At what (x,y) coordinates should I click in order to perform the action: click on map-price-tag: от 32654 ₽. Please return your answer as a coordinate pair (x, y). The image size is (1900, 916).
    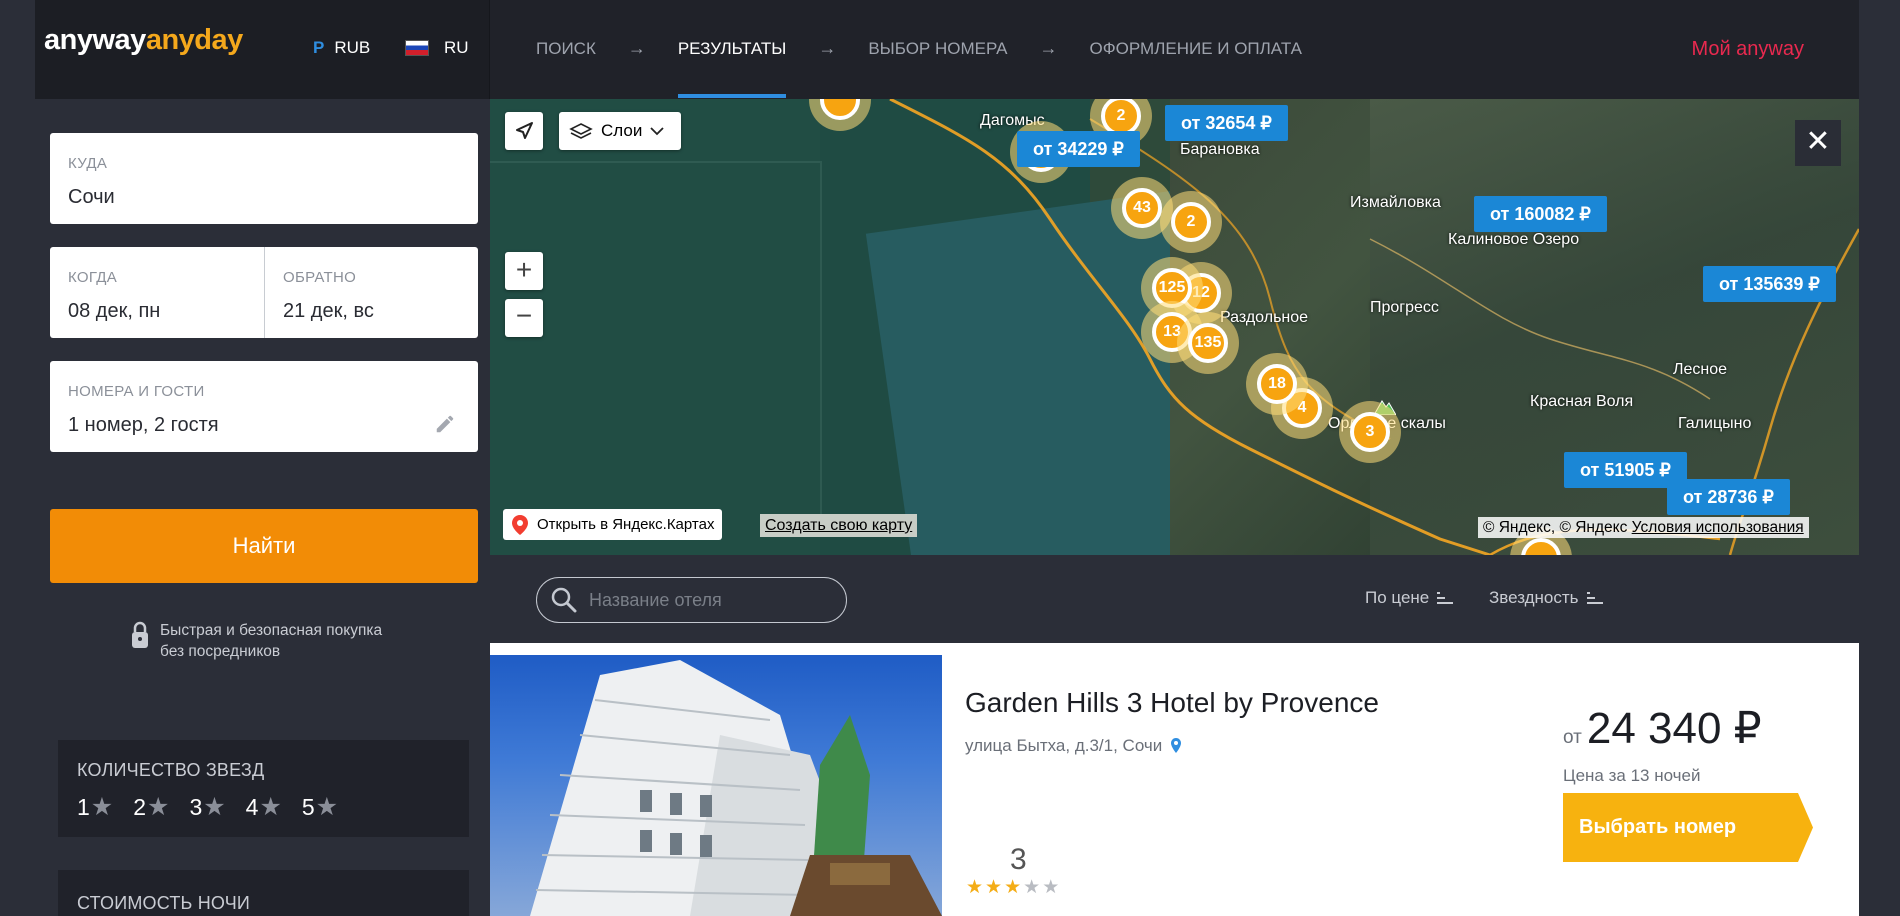
    Looking at the image, I should click on (1226, 123).